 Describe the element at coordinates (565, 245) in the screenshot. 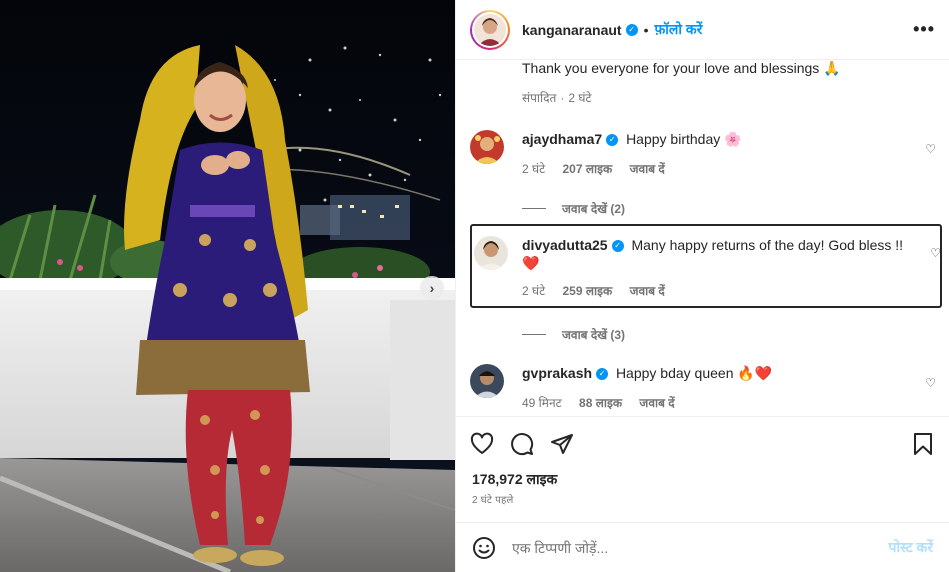

I see `commenter-username: divyadutta25` at that location.